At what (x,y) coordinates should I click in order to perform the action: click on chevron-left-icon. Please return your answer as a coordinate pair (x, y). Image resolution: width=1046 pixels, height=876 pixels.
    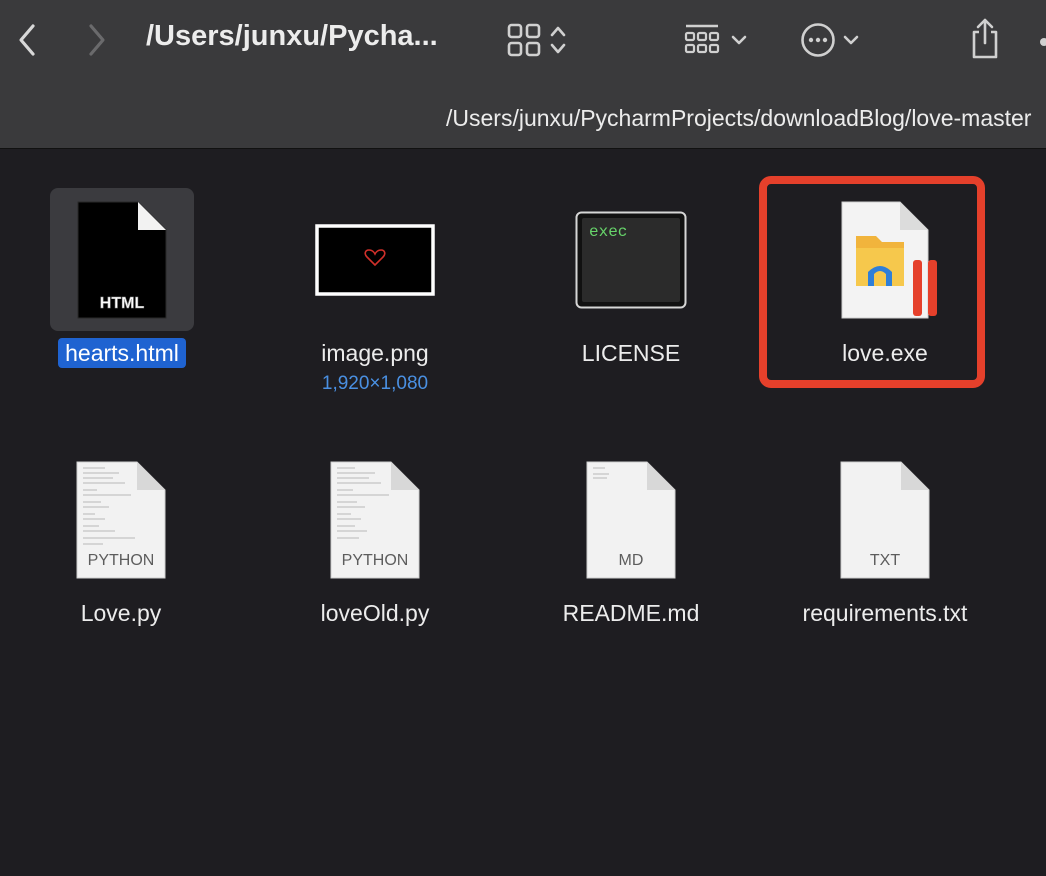
    Looking at the image, I should click on (27, 40).